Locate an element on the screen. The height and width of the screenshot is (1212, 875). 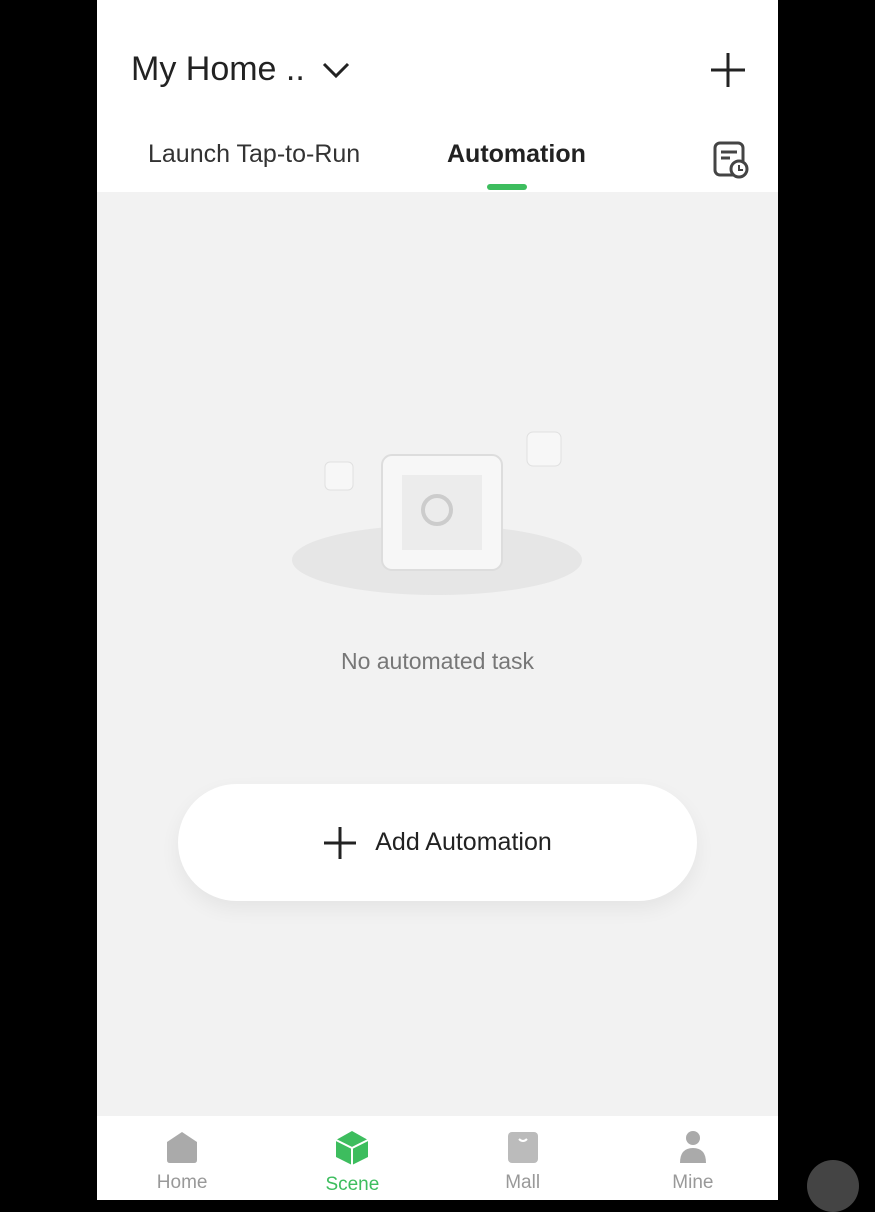
tab-automation: Automation is located at coordinates (516, 154).